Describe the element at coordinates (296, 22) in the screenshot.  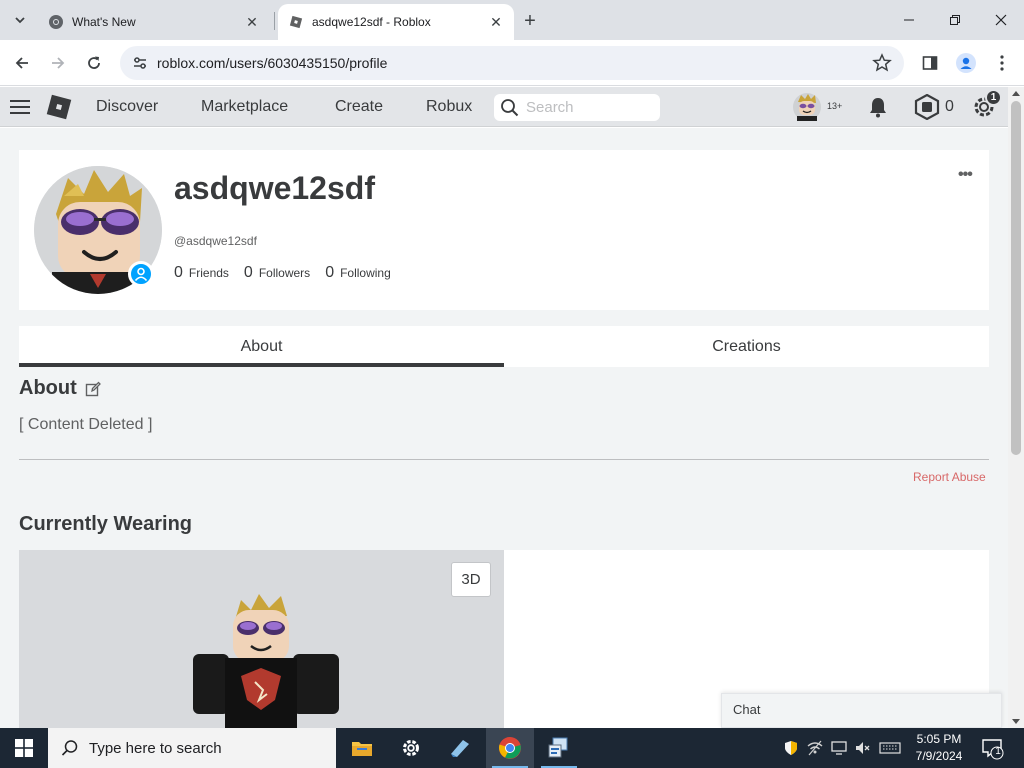
I see `roblox-favicon-icon` at that location.